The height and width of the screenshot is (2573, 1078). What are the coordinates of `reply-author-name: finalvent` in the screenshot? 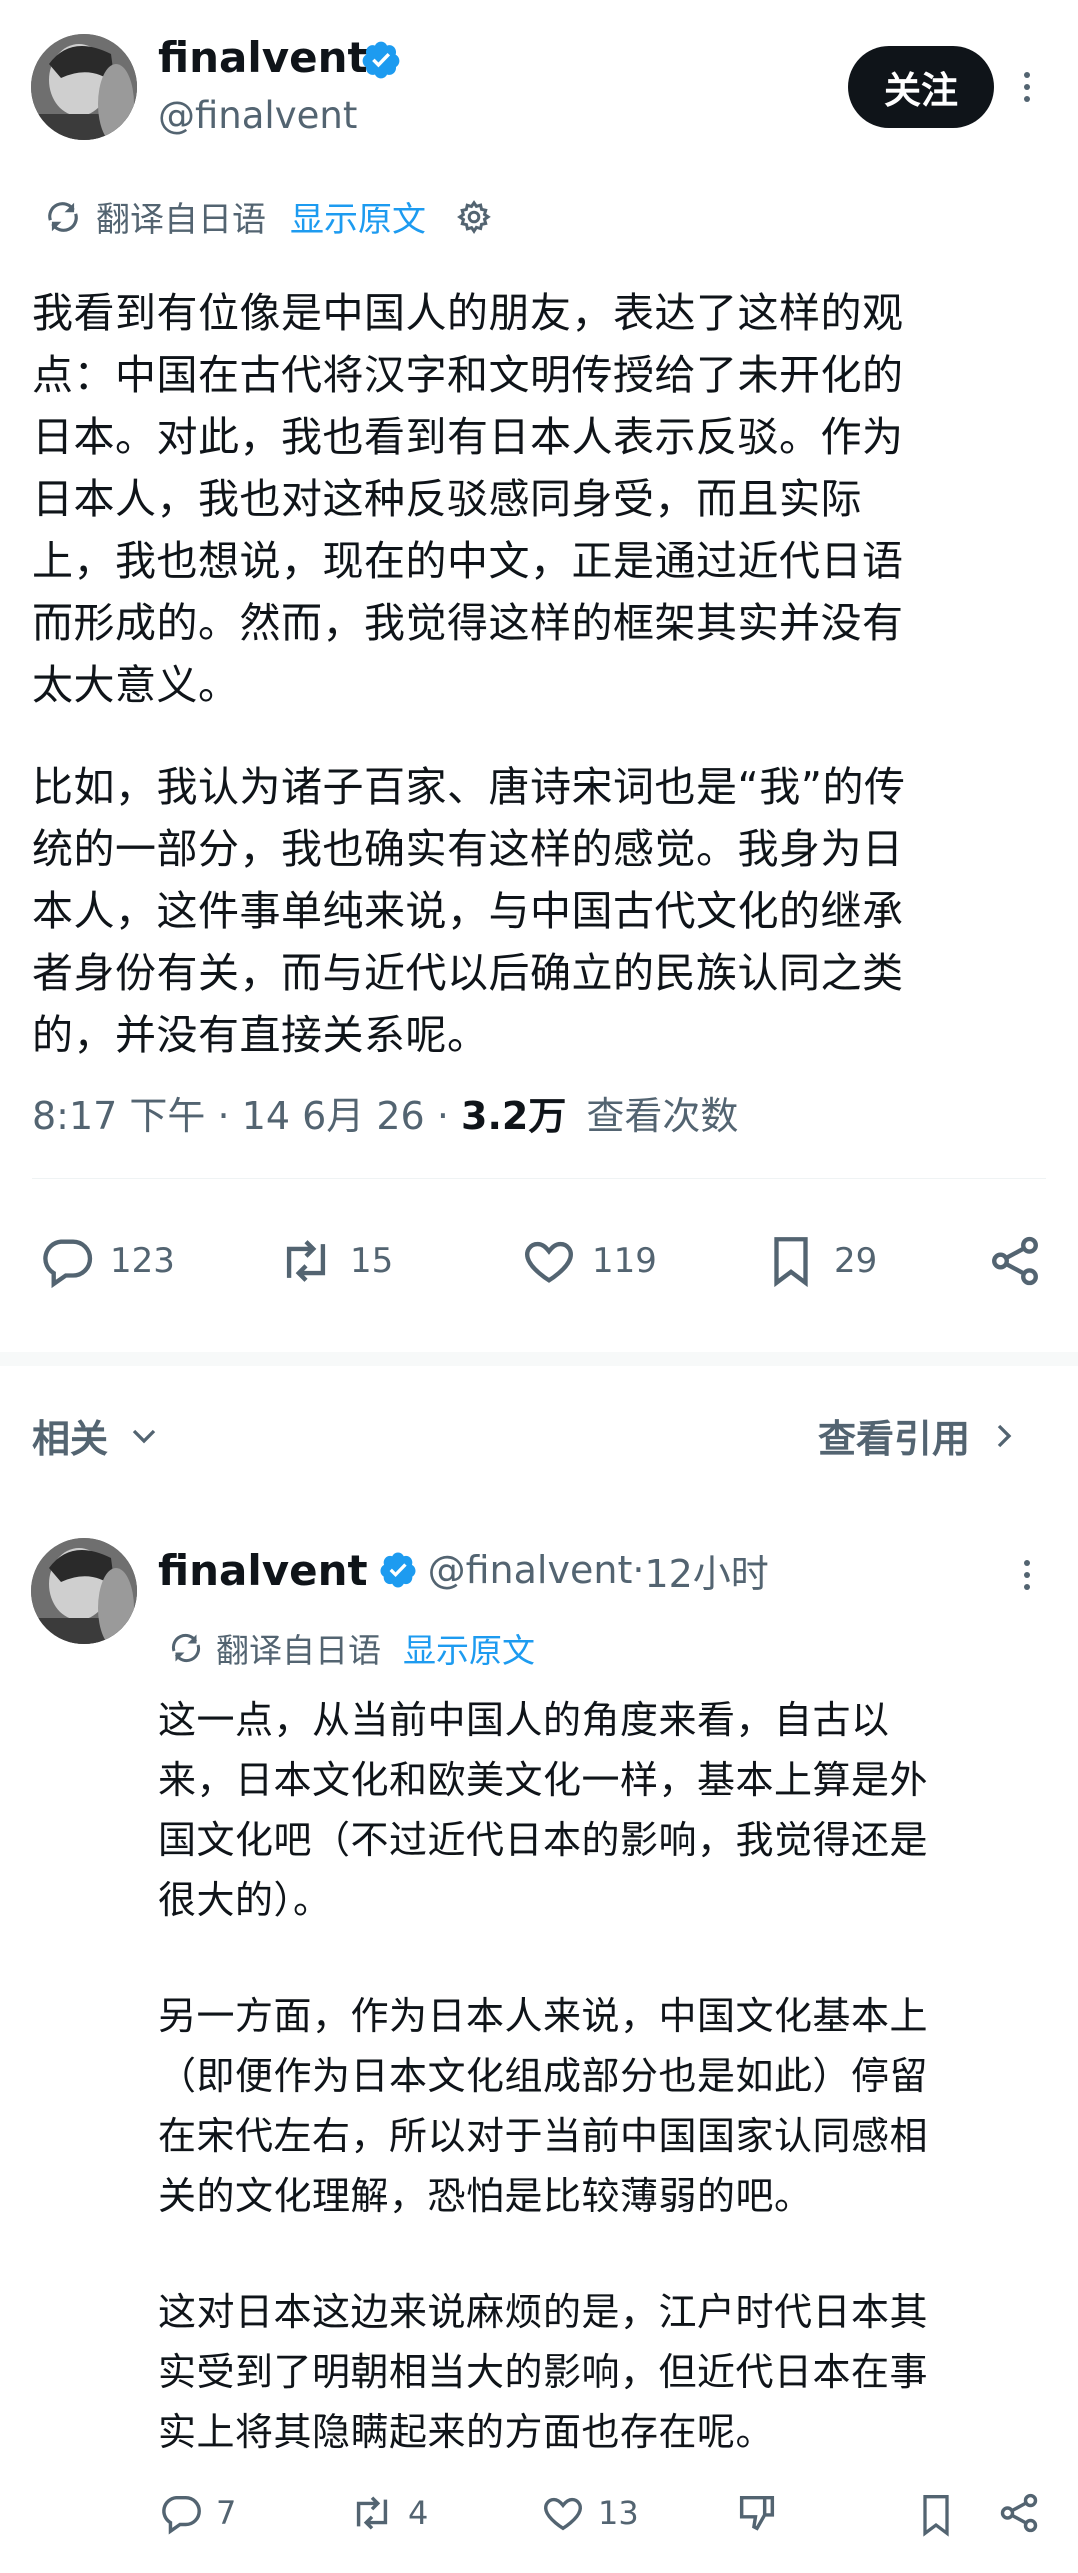 It's located at (263, 1570).